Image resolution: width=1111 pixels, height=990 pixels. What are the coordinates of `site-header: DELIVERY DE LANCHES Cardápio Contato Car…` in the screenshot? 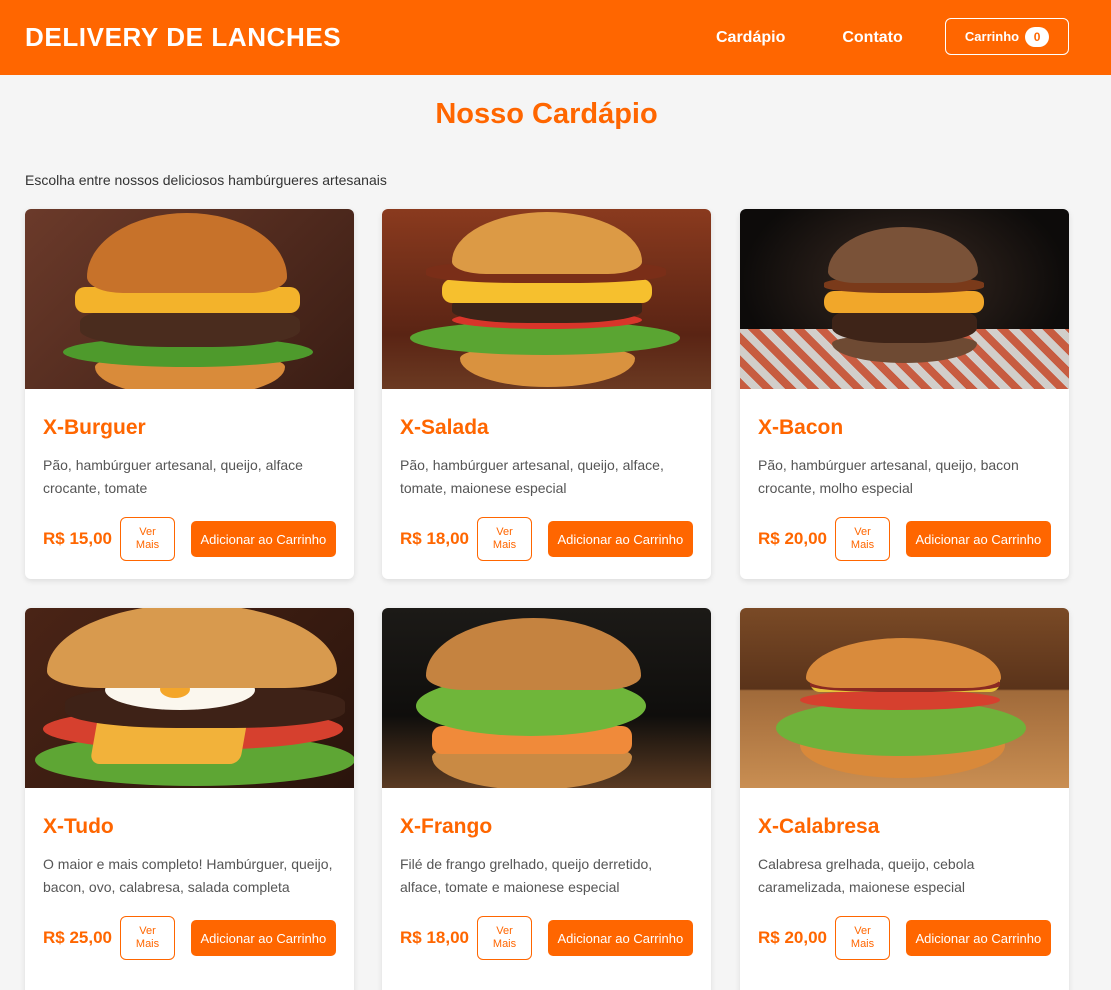 It's located at (555, 37).